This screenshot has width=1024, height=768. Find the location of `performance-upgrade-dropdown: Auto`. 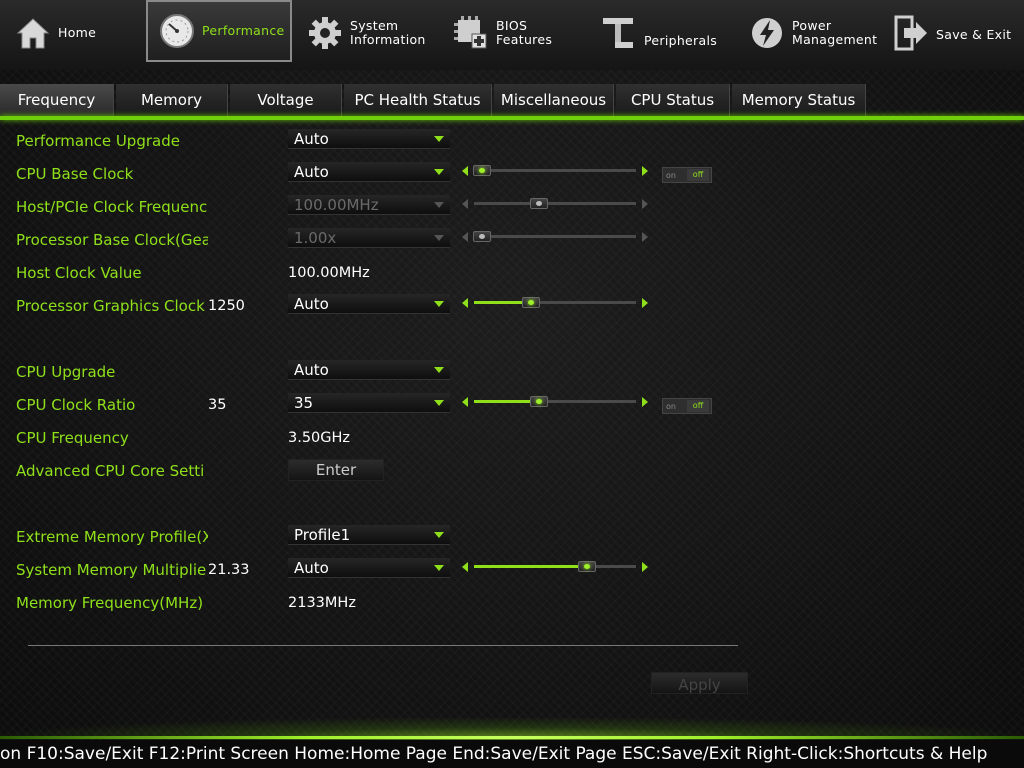

performance-upgrade-dropdown: Auto is located at coordinates (369, 139).